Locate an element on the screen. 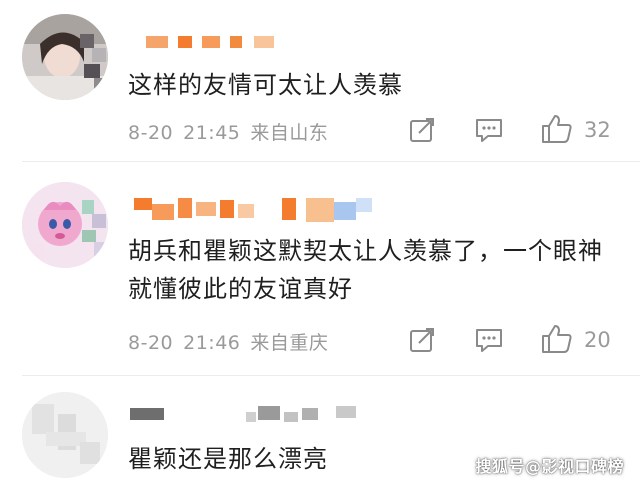 The height and width of the screenshot is (491, 640). comment-text: 胡兵和瞿颖这默契太让人羡慕了，一个眼神就懂彼此的友谊真好 is located at coordinates (365, 270).